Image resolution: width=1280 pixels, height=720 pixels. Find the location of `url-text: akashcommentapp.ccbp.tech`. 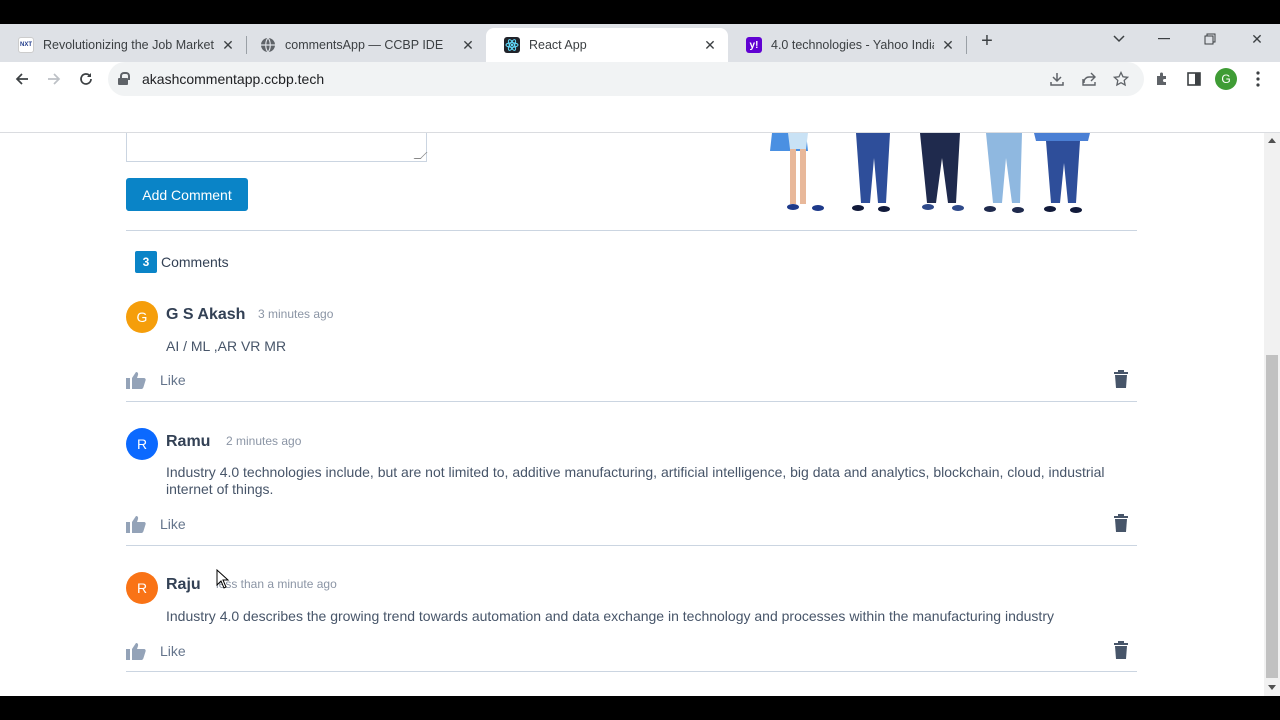

url-text: akashcommentapp.ccbp.tech is located at coordinates (233, 79).